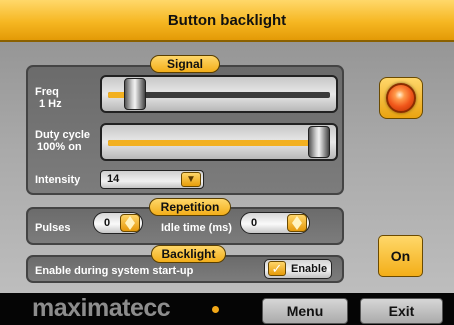 This screenshot has width=454, height=325. What do you see at coordinates (53, 228) in the screenshot?
I see `pulses-label: Pulses` at bounding box center [53, 228].